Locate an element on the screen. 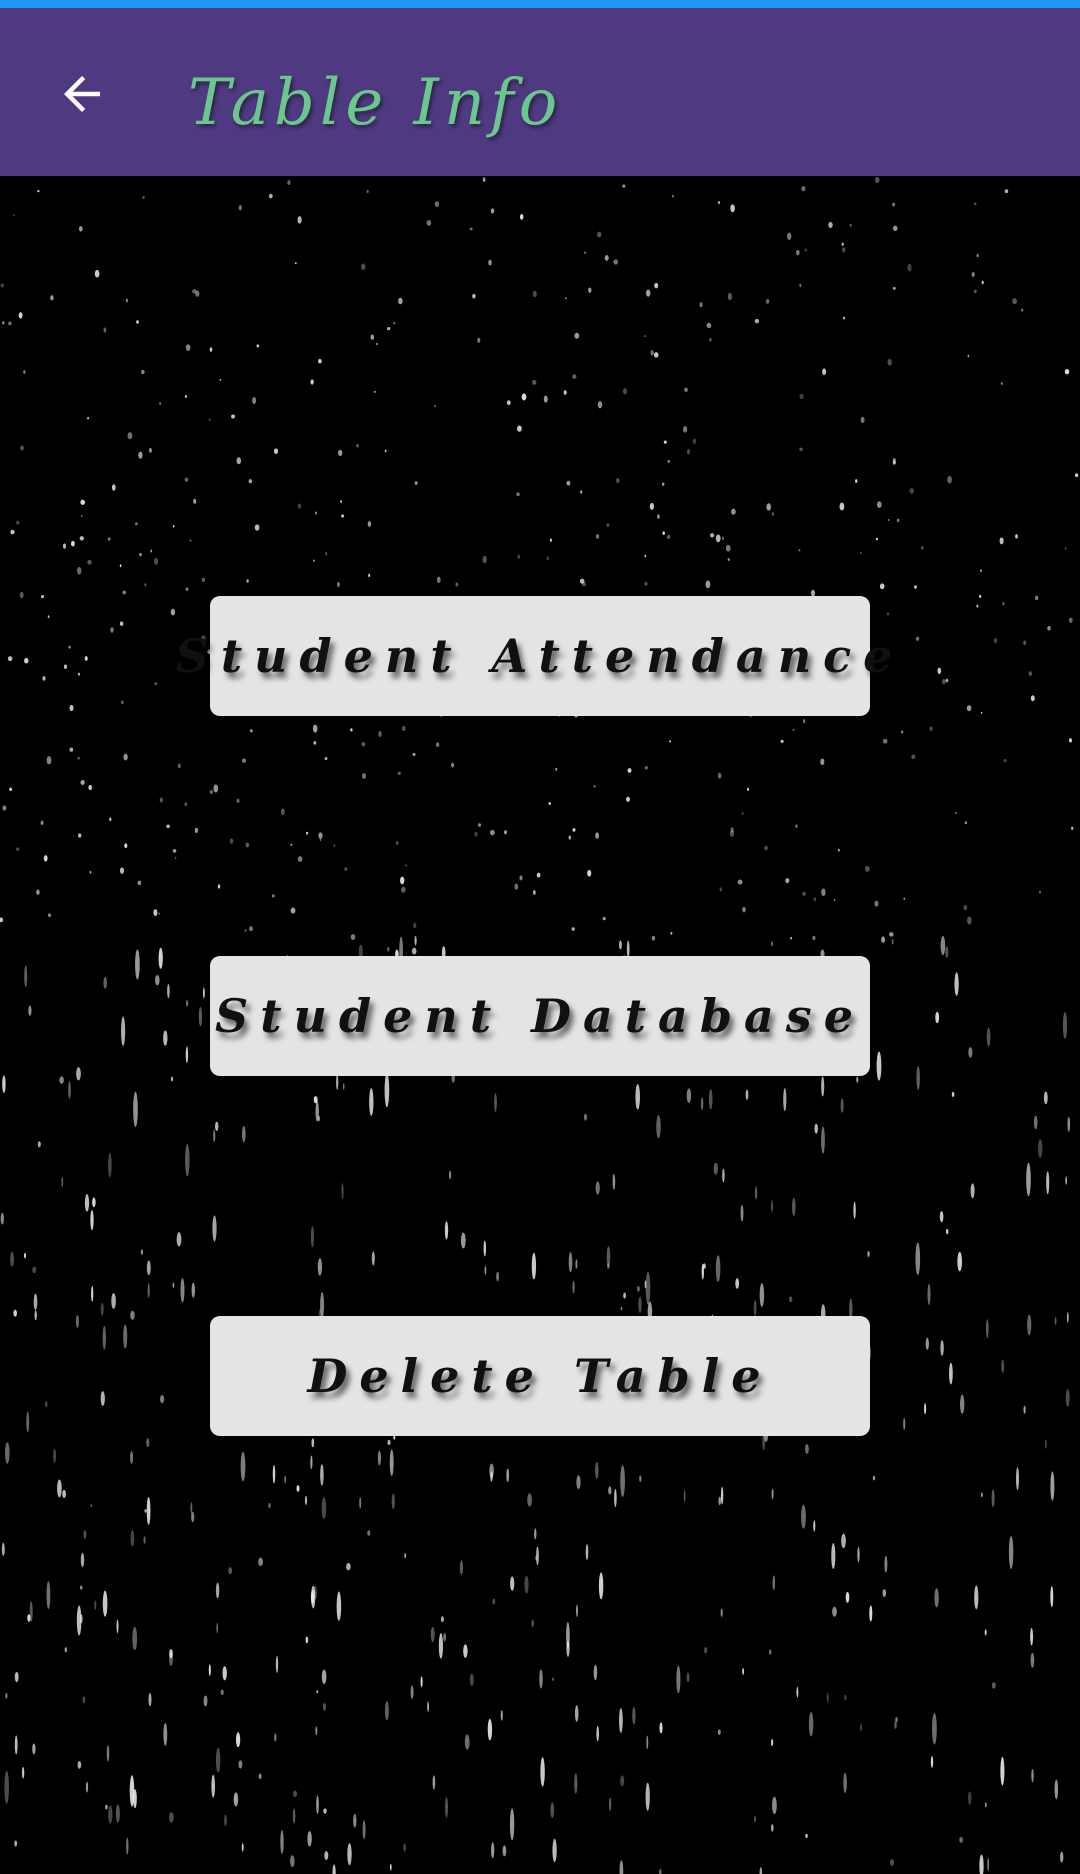 This screenshot has height=1874, width=1080. student-attendance-label: Student Attendance is located at coordinates (540, 656).